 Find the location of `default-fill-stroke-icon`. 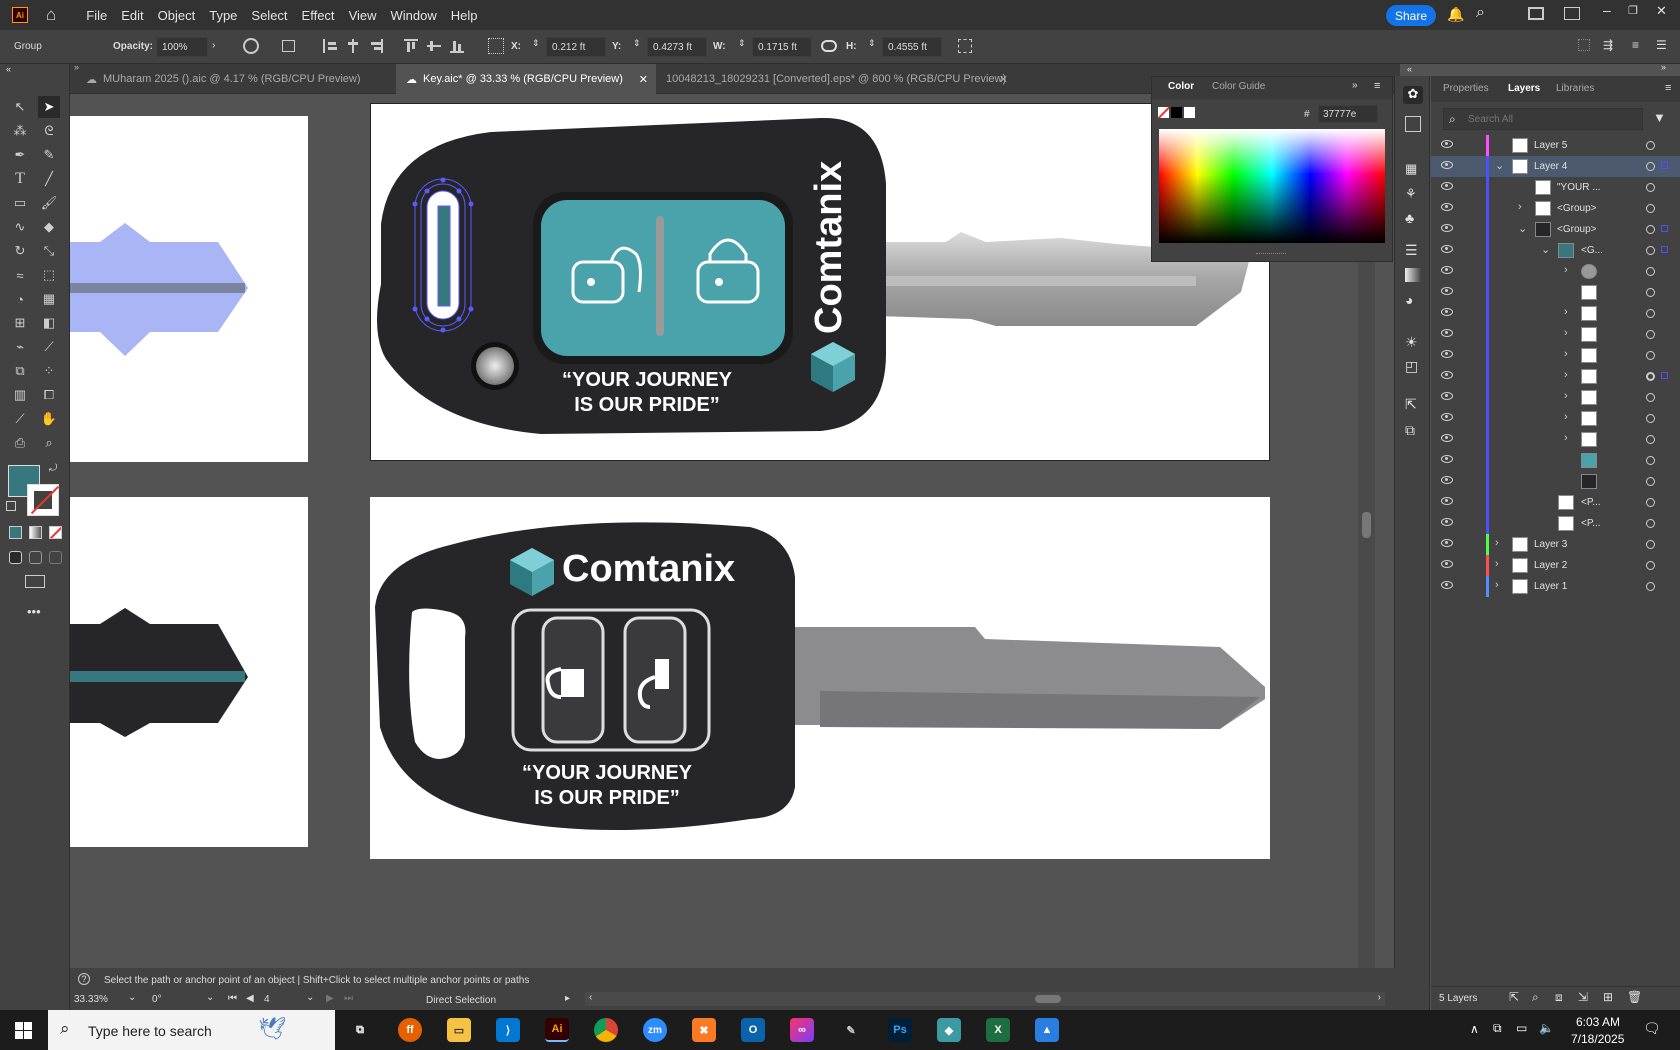

default-fill-stroke-icon is located at coordinates (11, 506).